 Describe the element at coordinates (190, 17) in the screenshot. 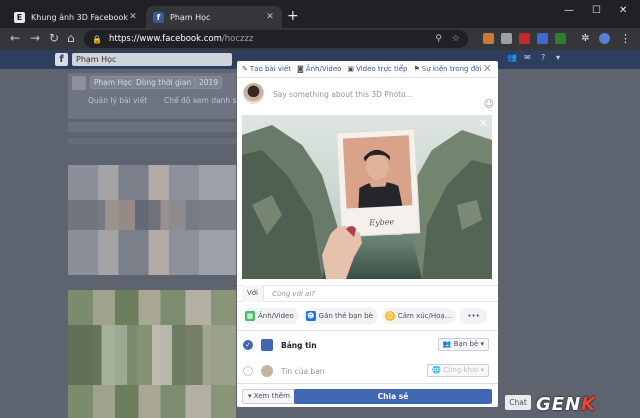

I see `tab-title: Phạm Học` at that location.